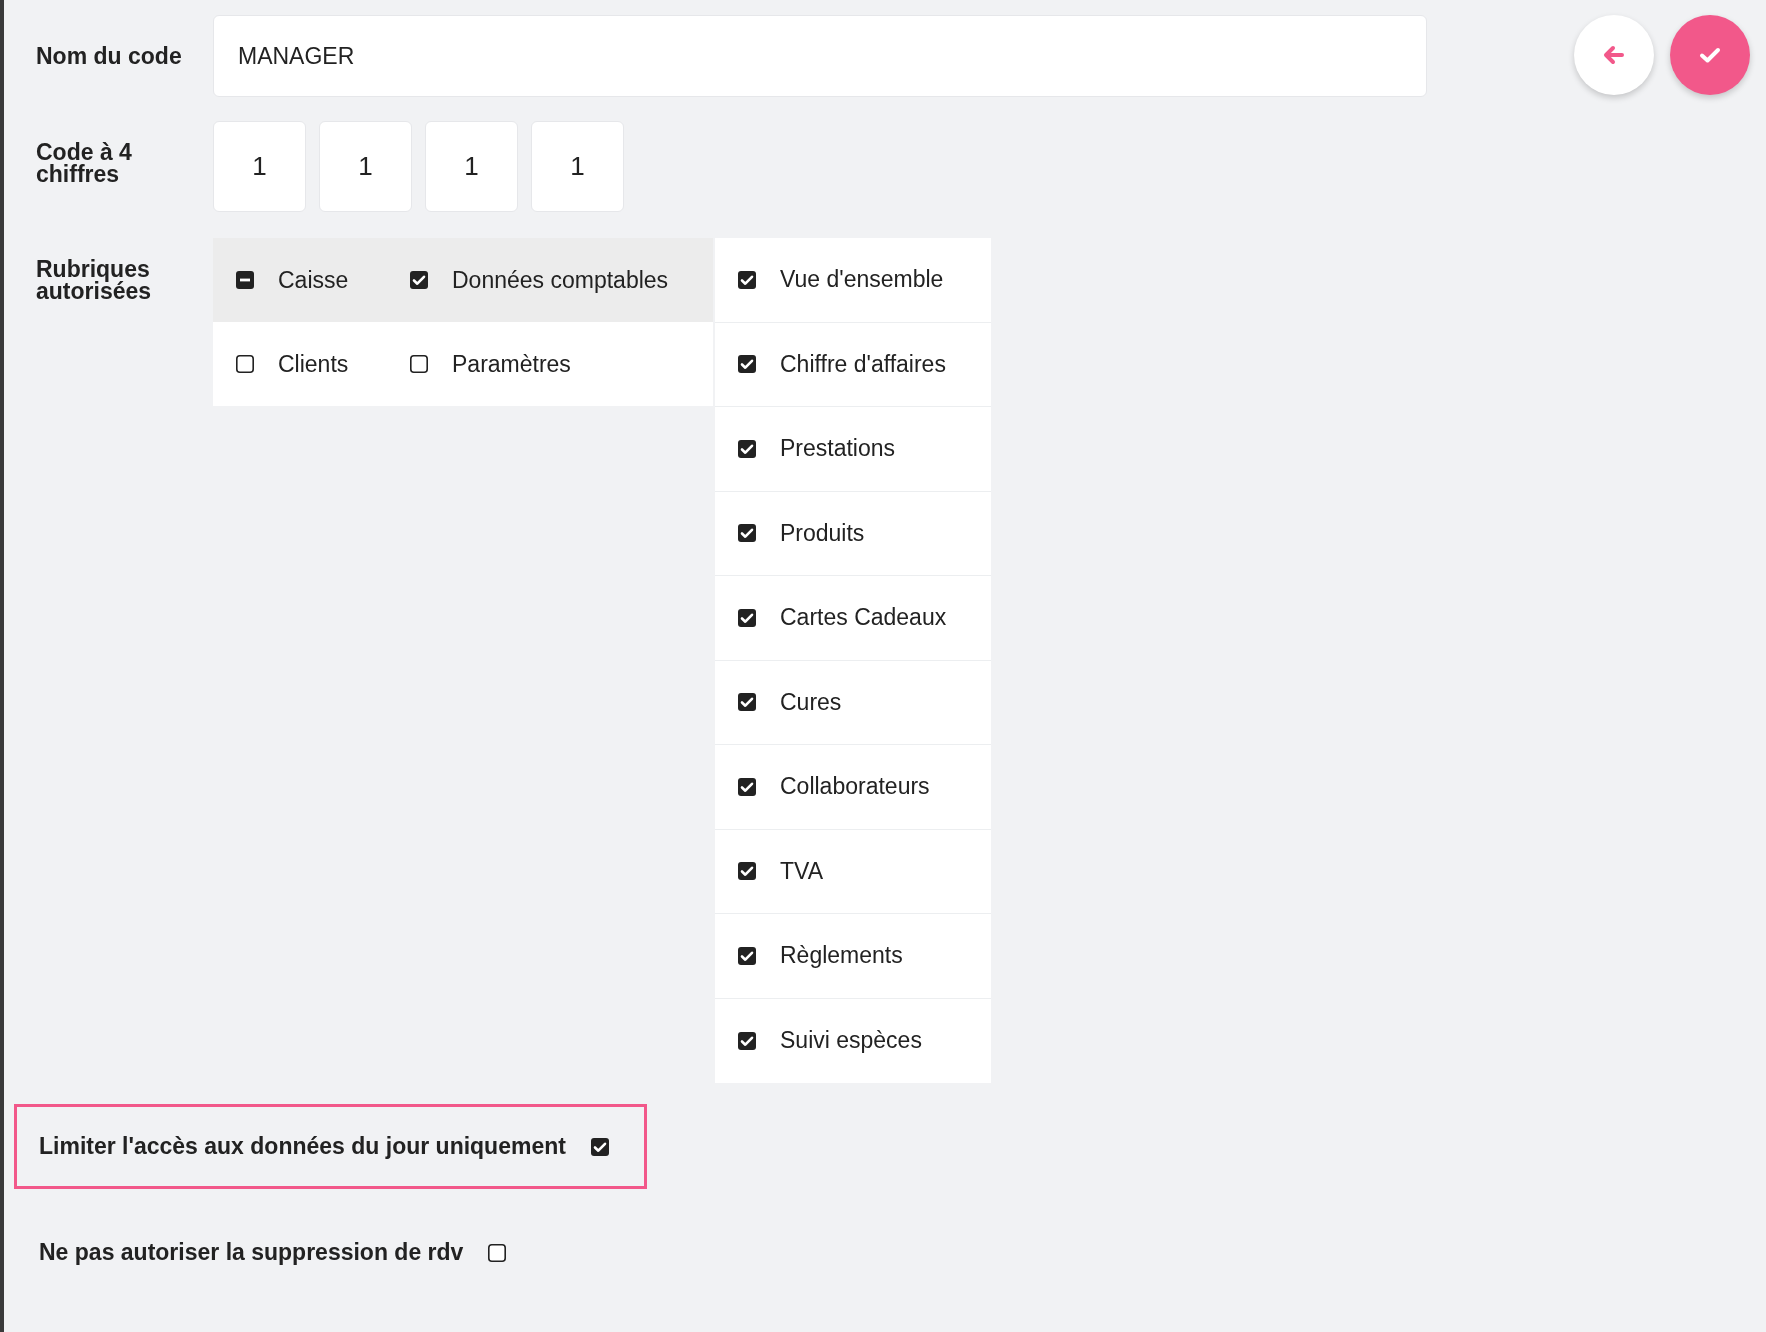 The height and width of the screenshot is (1332, 1766). Describe the element at coordinates (313, 364) in the screenshot. I see `section-label: Clients` at that location.